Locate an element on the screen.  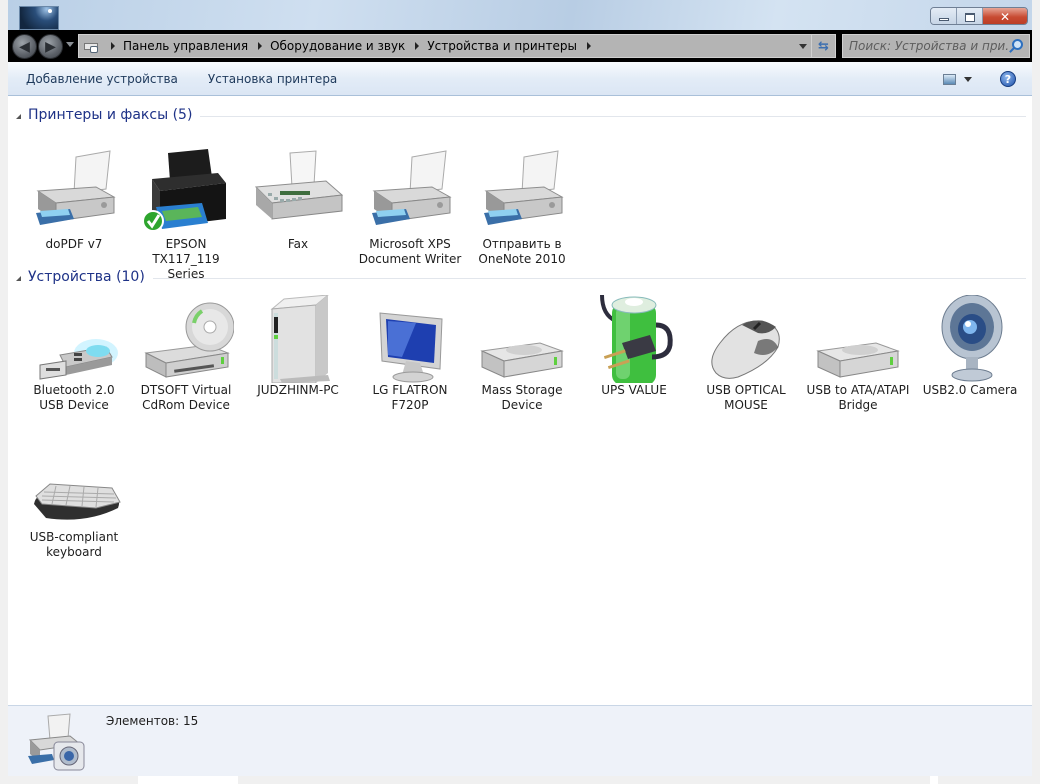
device-label: USB to ATA/ATAPI Bridge is located at coordinates (858, 397).